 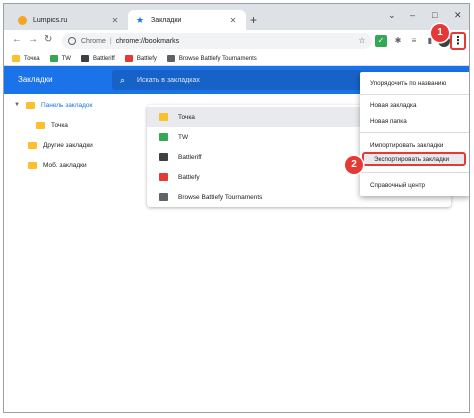 What do you see at coordinates (65, 165) in the screenshot?
I see `tree-item-label: Моб. закладки` at bounding box center [65, 165].